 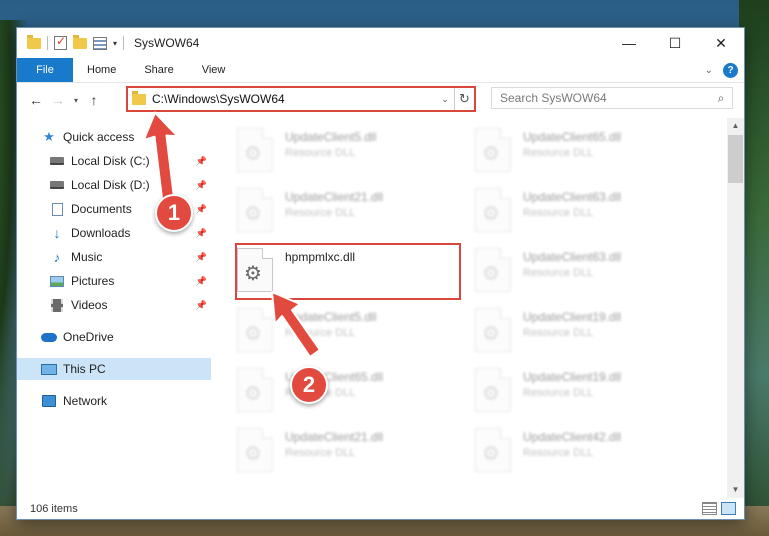 What do you see at coordinates (57, 233) in the screenshot?
I see `download-icon: ↓` at bounding box center [57, 233].